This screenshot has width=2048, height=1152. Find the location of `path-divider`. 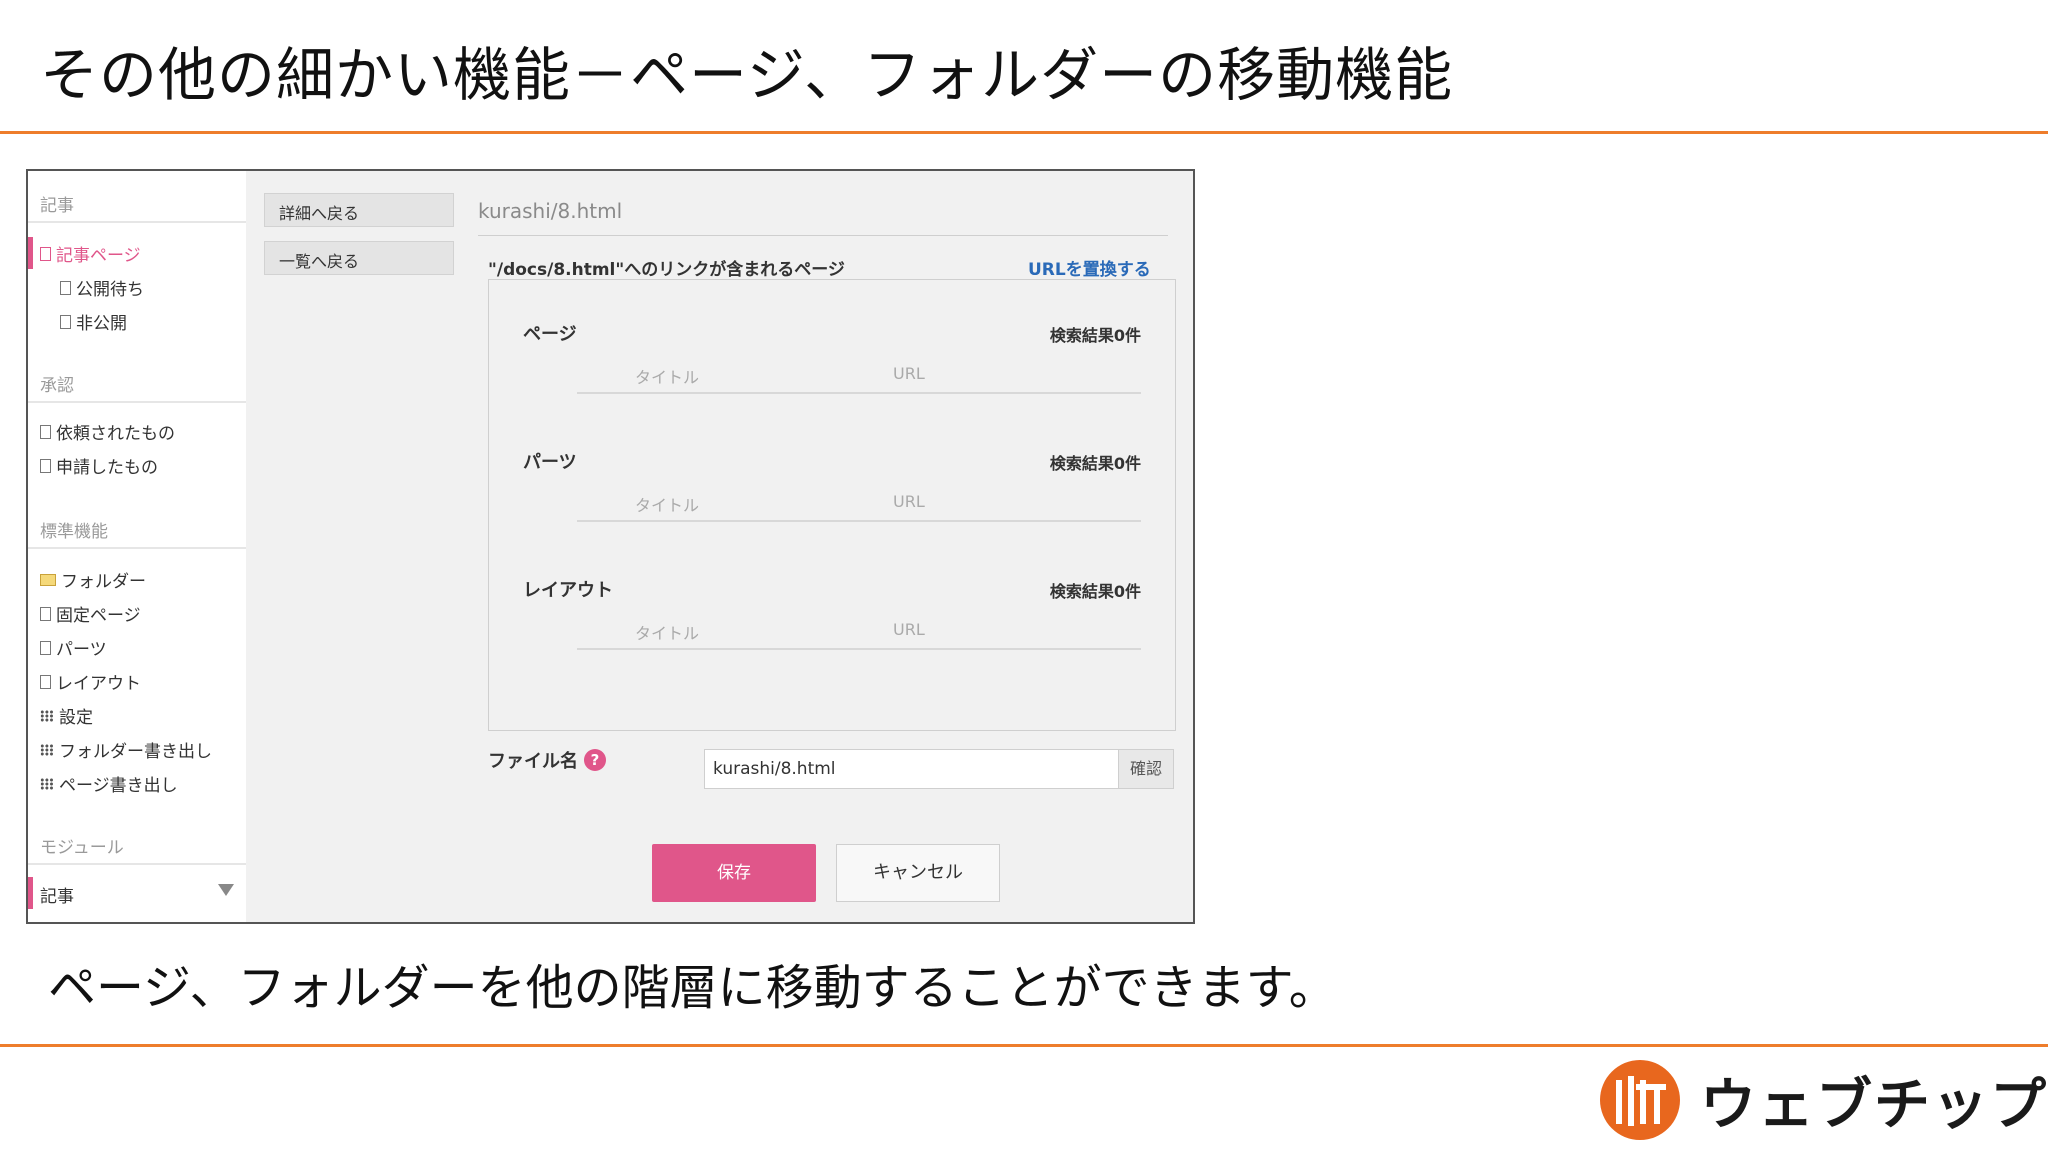

path-divider is located at coordinates (823, 235).